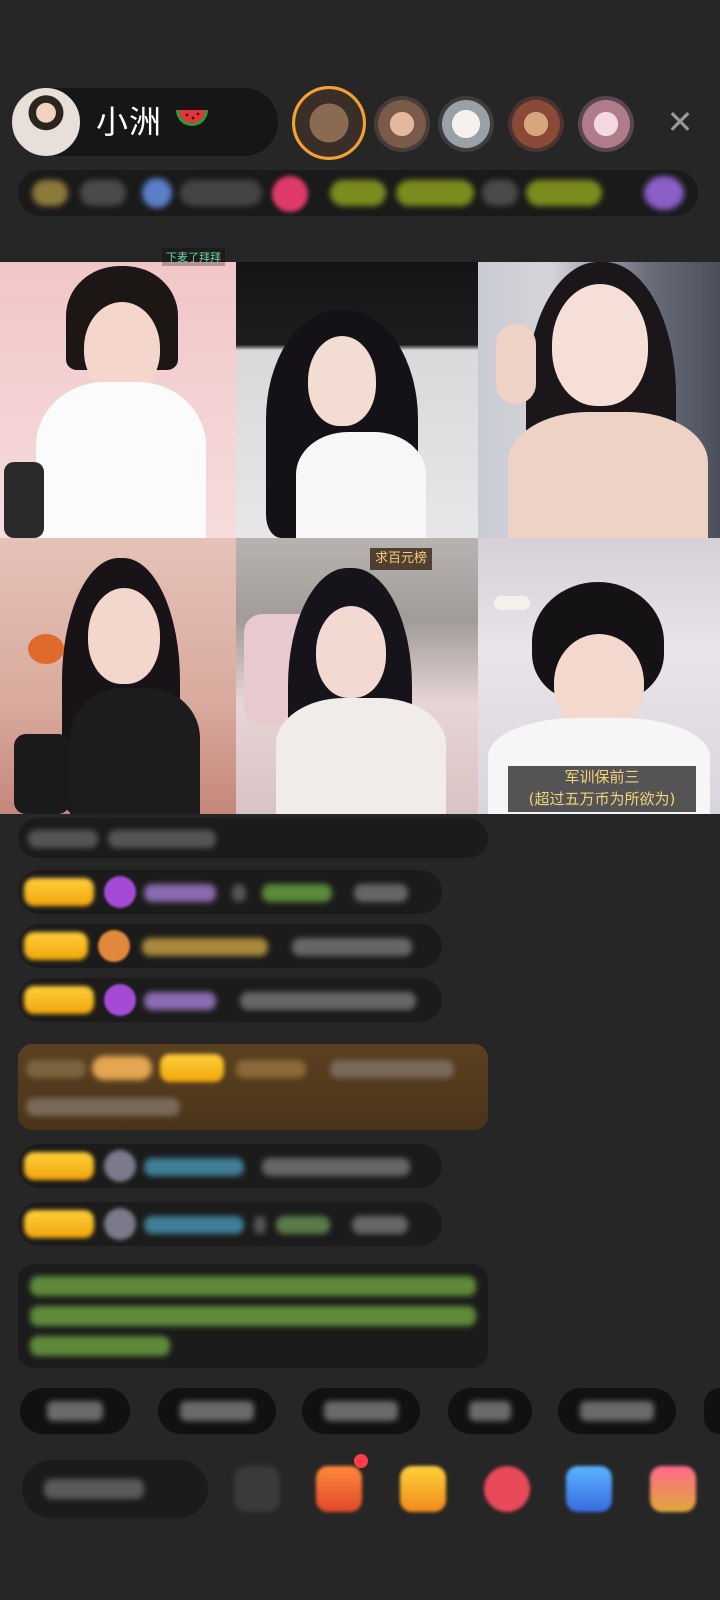 The width and height of the screenshot is (720, 1600). Describe the element at coordinates (115, 1489) in the screenshot. I see `chat-input` at that location.